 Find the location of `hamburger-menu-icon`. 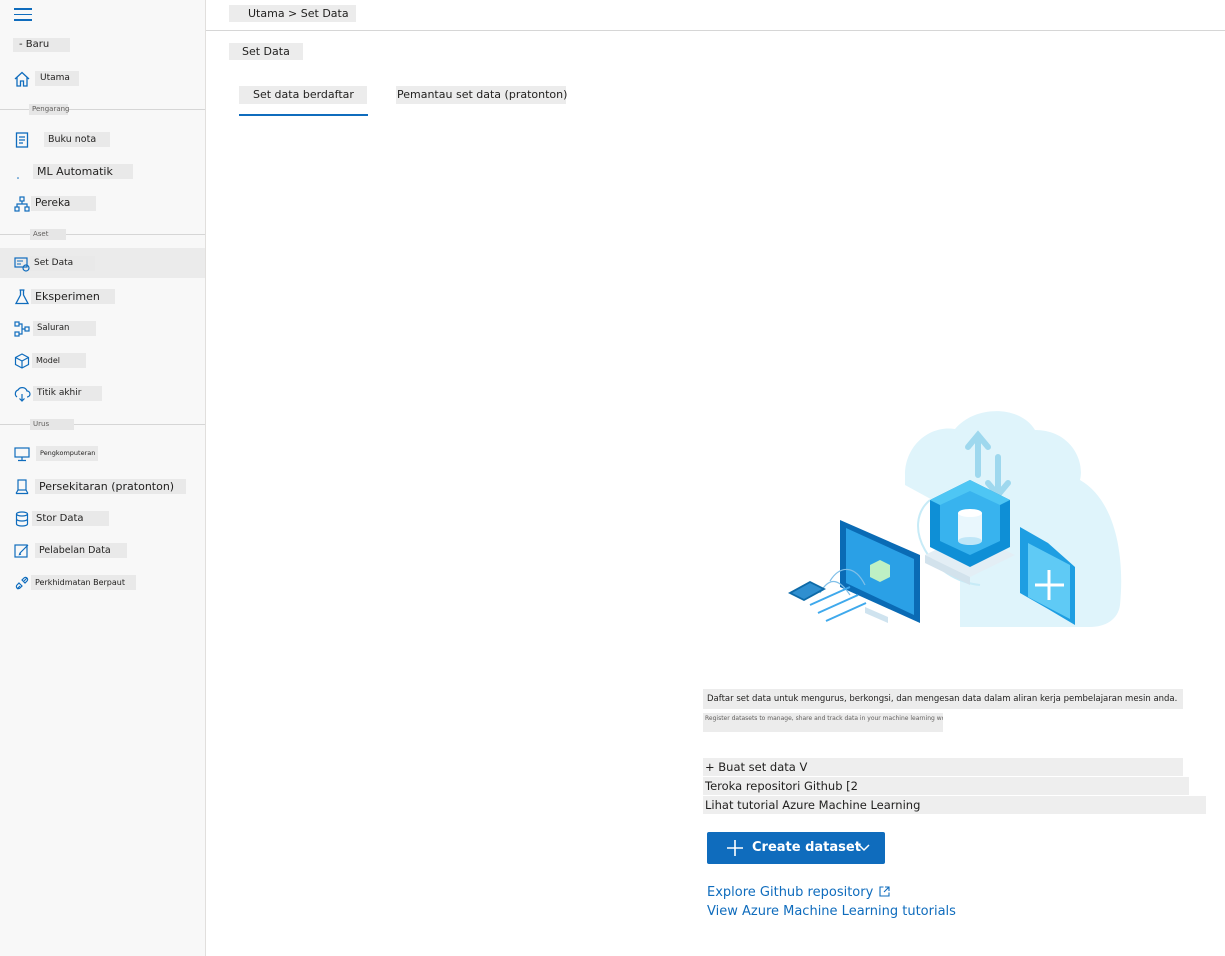

hamburger-menu-icon is located at coordinates (23, 15).